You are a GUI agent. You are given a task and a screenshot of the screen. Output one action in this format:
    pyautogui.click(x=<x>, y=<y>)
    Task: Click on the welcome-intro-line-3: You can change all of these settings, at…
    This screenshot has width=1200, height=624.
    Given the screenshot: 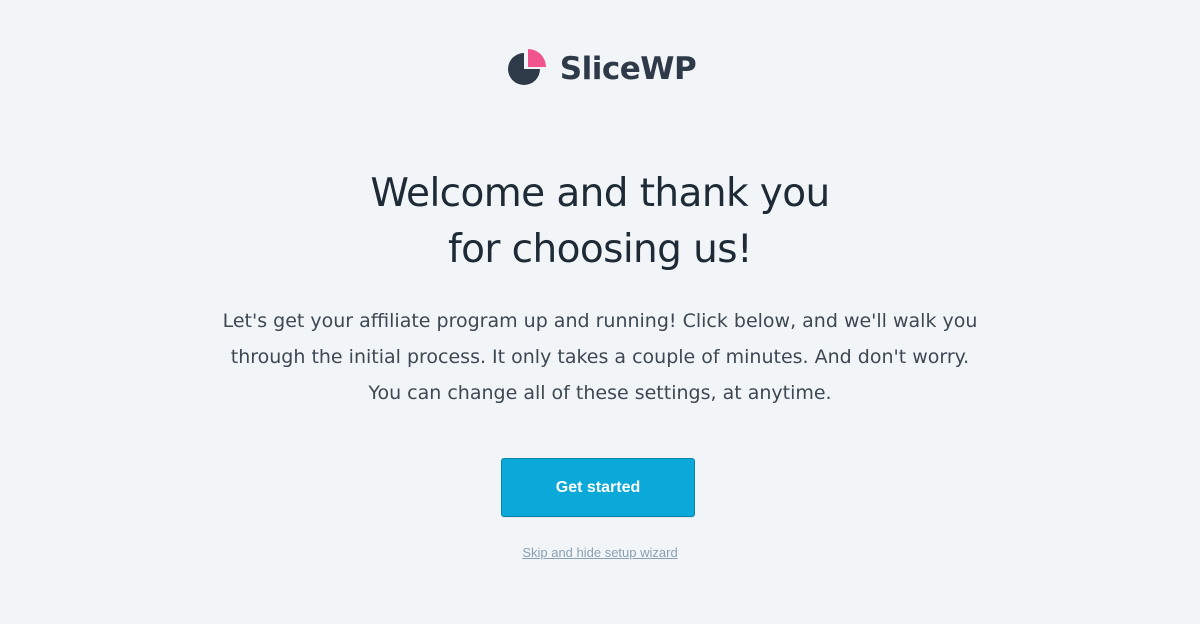 What is the action you would take?
    pyautogui.click(x=600, y=393)
    